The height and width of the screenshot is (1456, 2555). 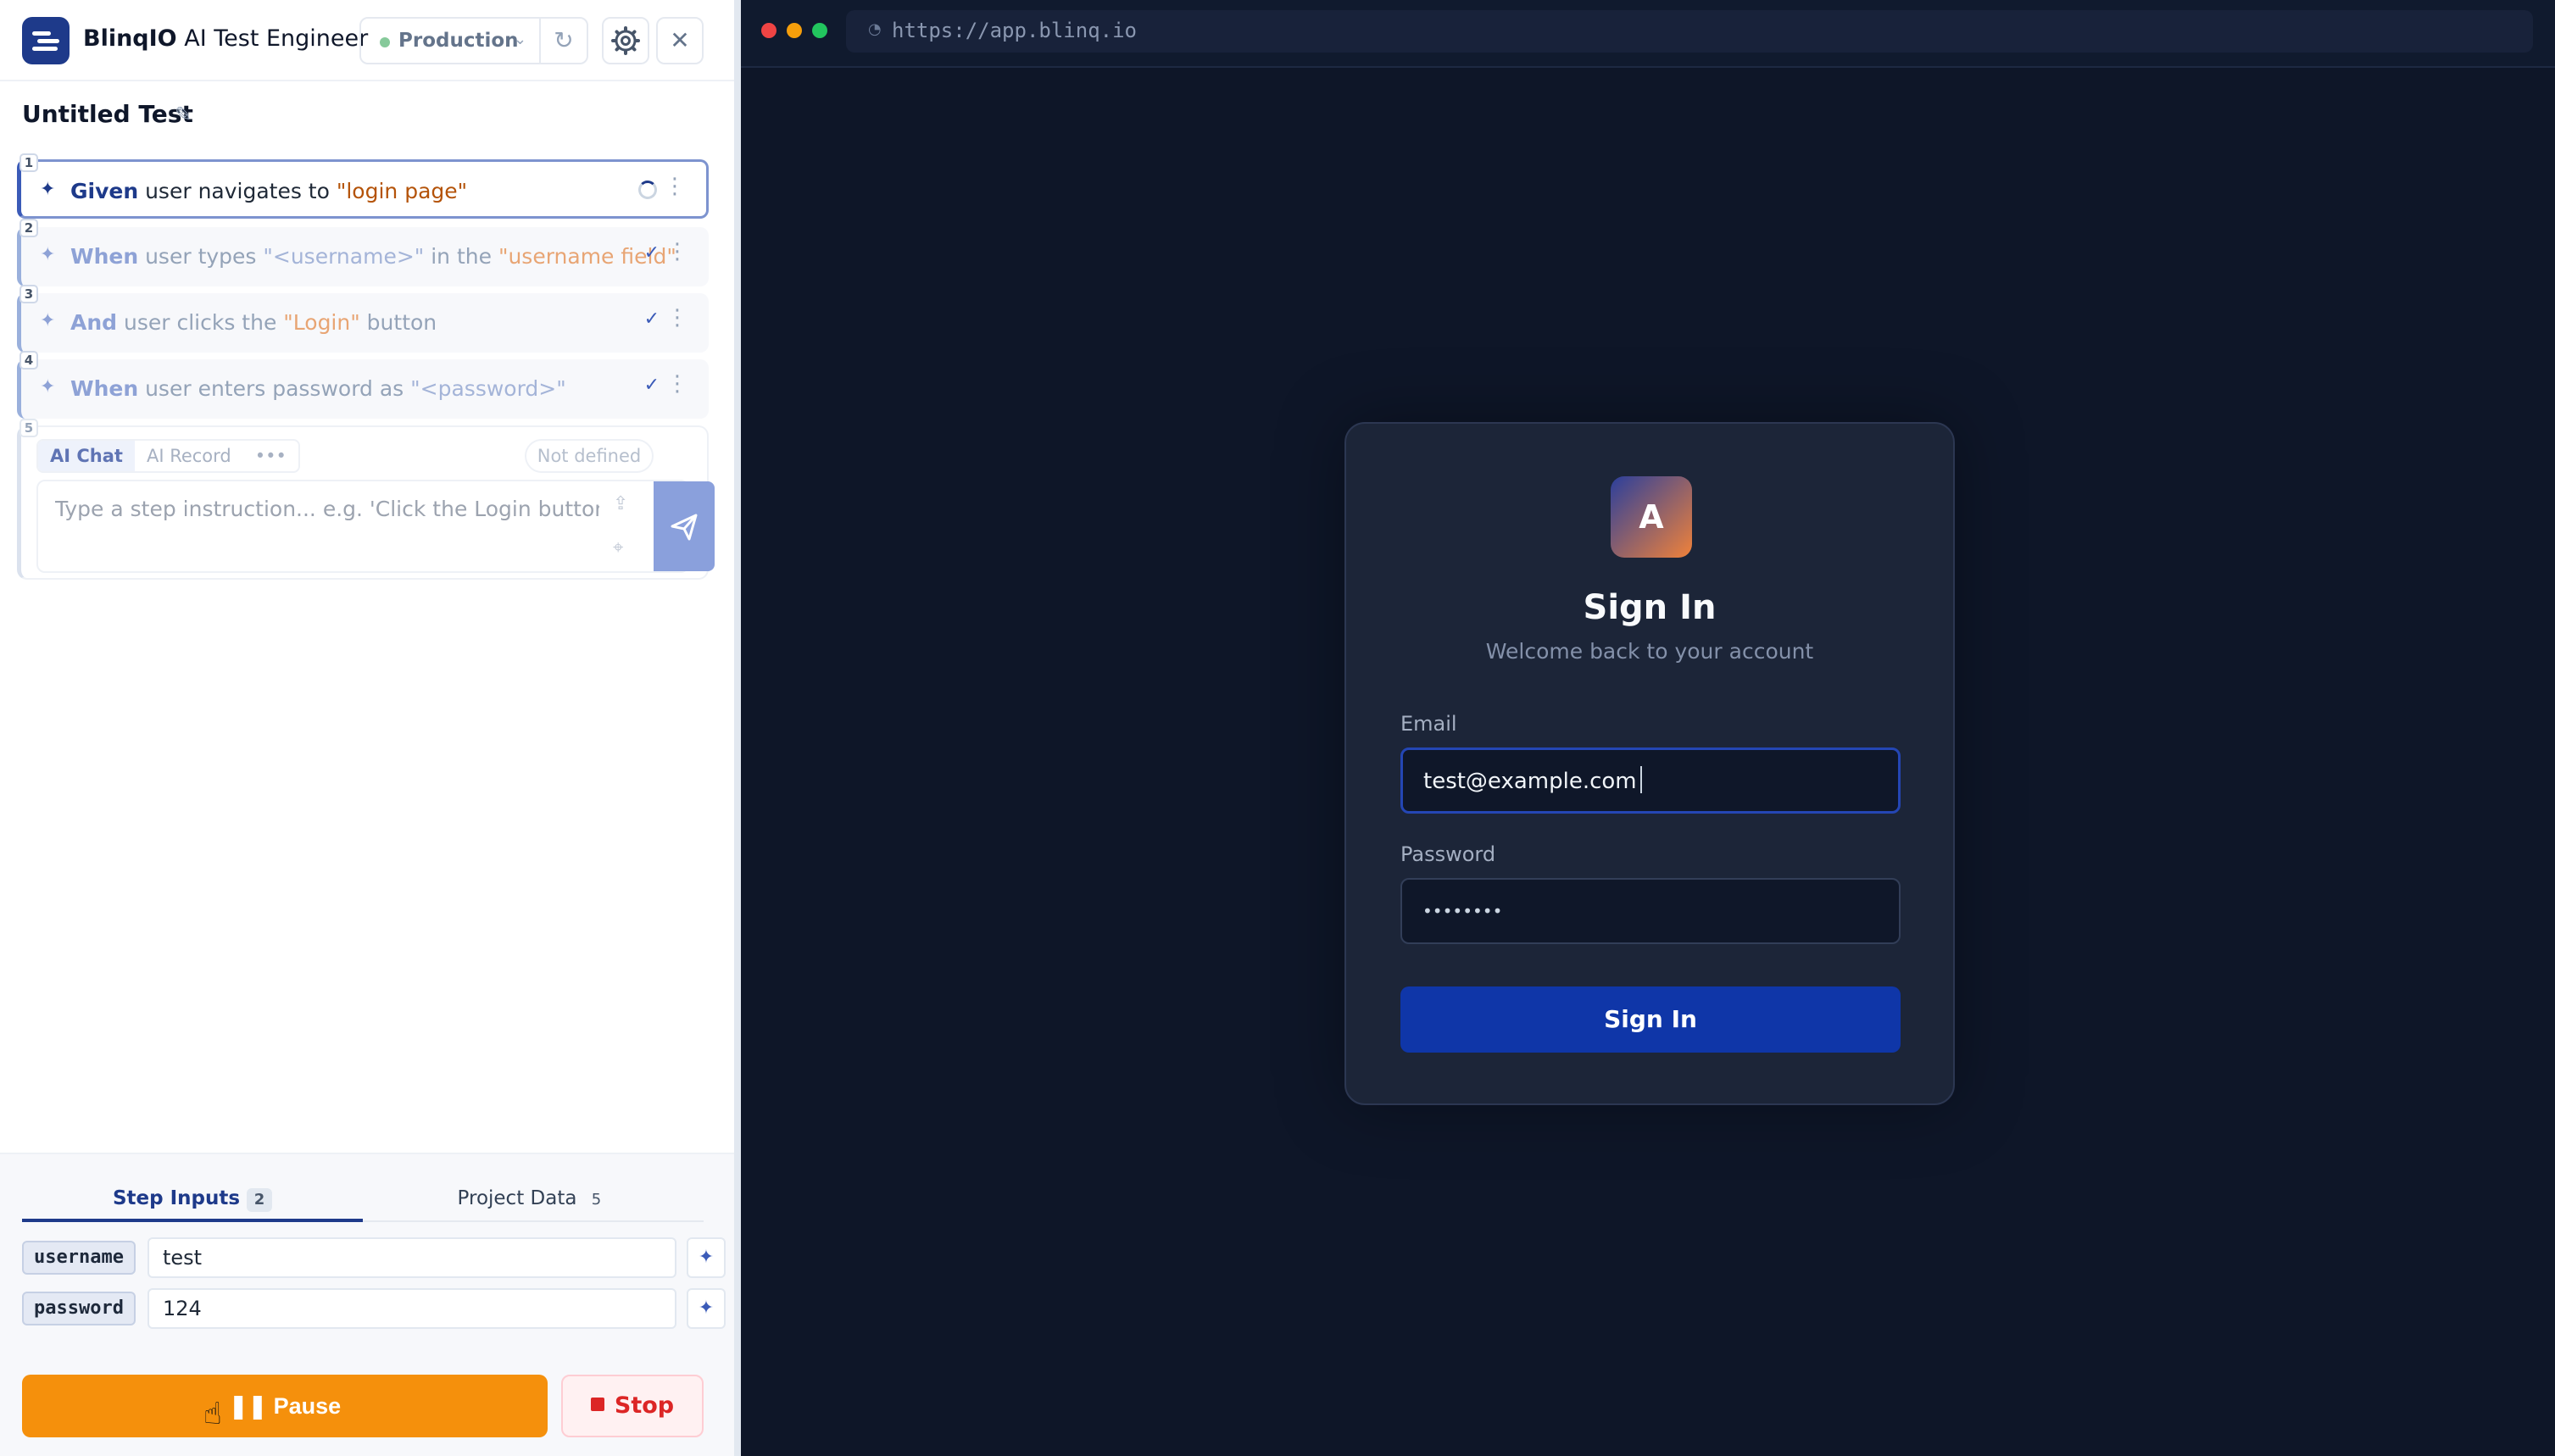 I want to click on password-label: Password, so click(x=1448, y=854).